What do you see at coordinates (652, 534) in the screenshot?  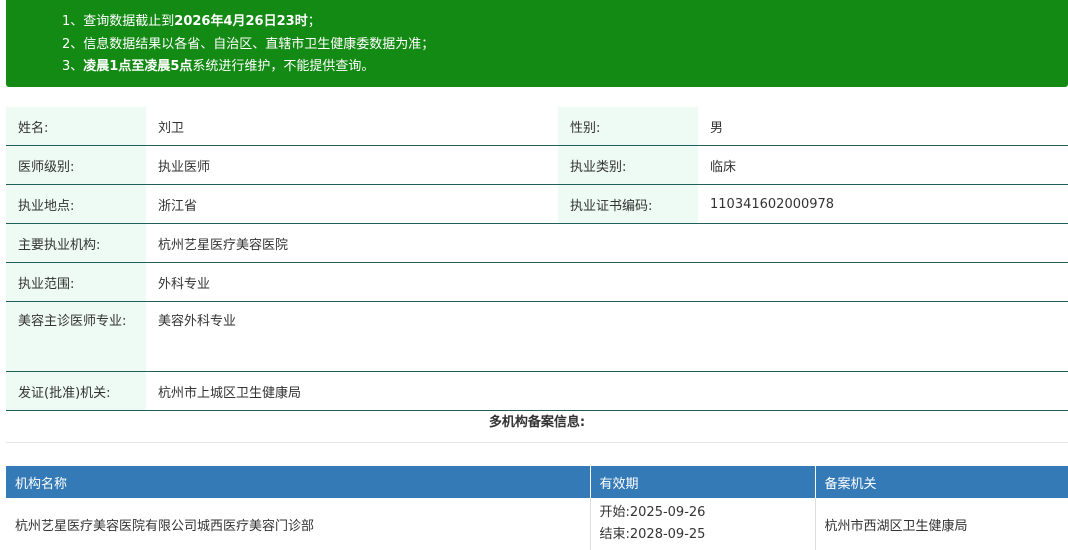 I see `period-end: 结束:2028-09-25` at bounding box center [652, 534].